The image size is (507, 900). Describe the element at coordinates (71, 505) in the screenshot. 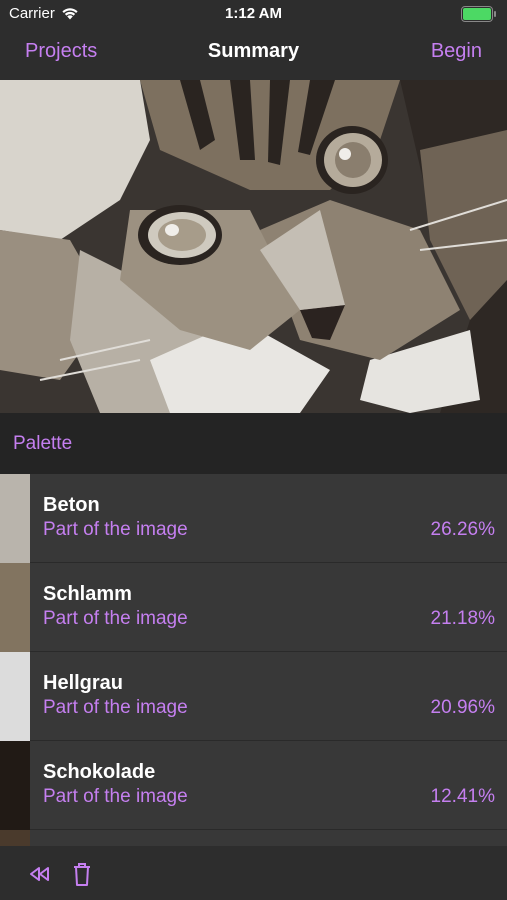

I see `color-name: Beton` at that location.